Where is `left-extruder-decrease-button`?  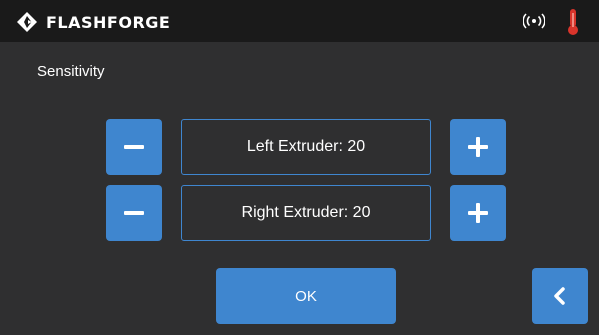 left-extruder-decrease-button is located at coordinates (134, 147).